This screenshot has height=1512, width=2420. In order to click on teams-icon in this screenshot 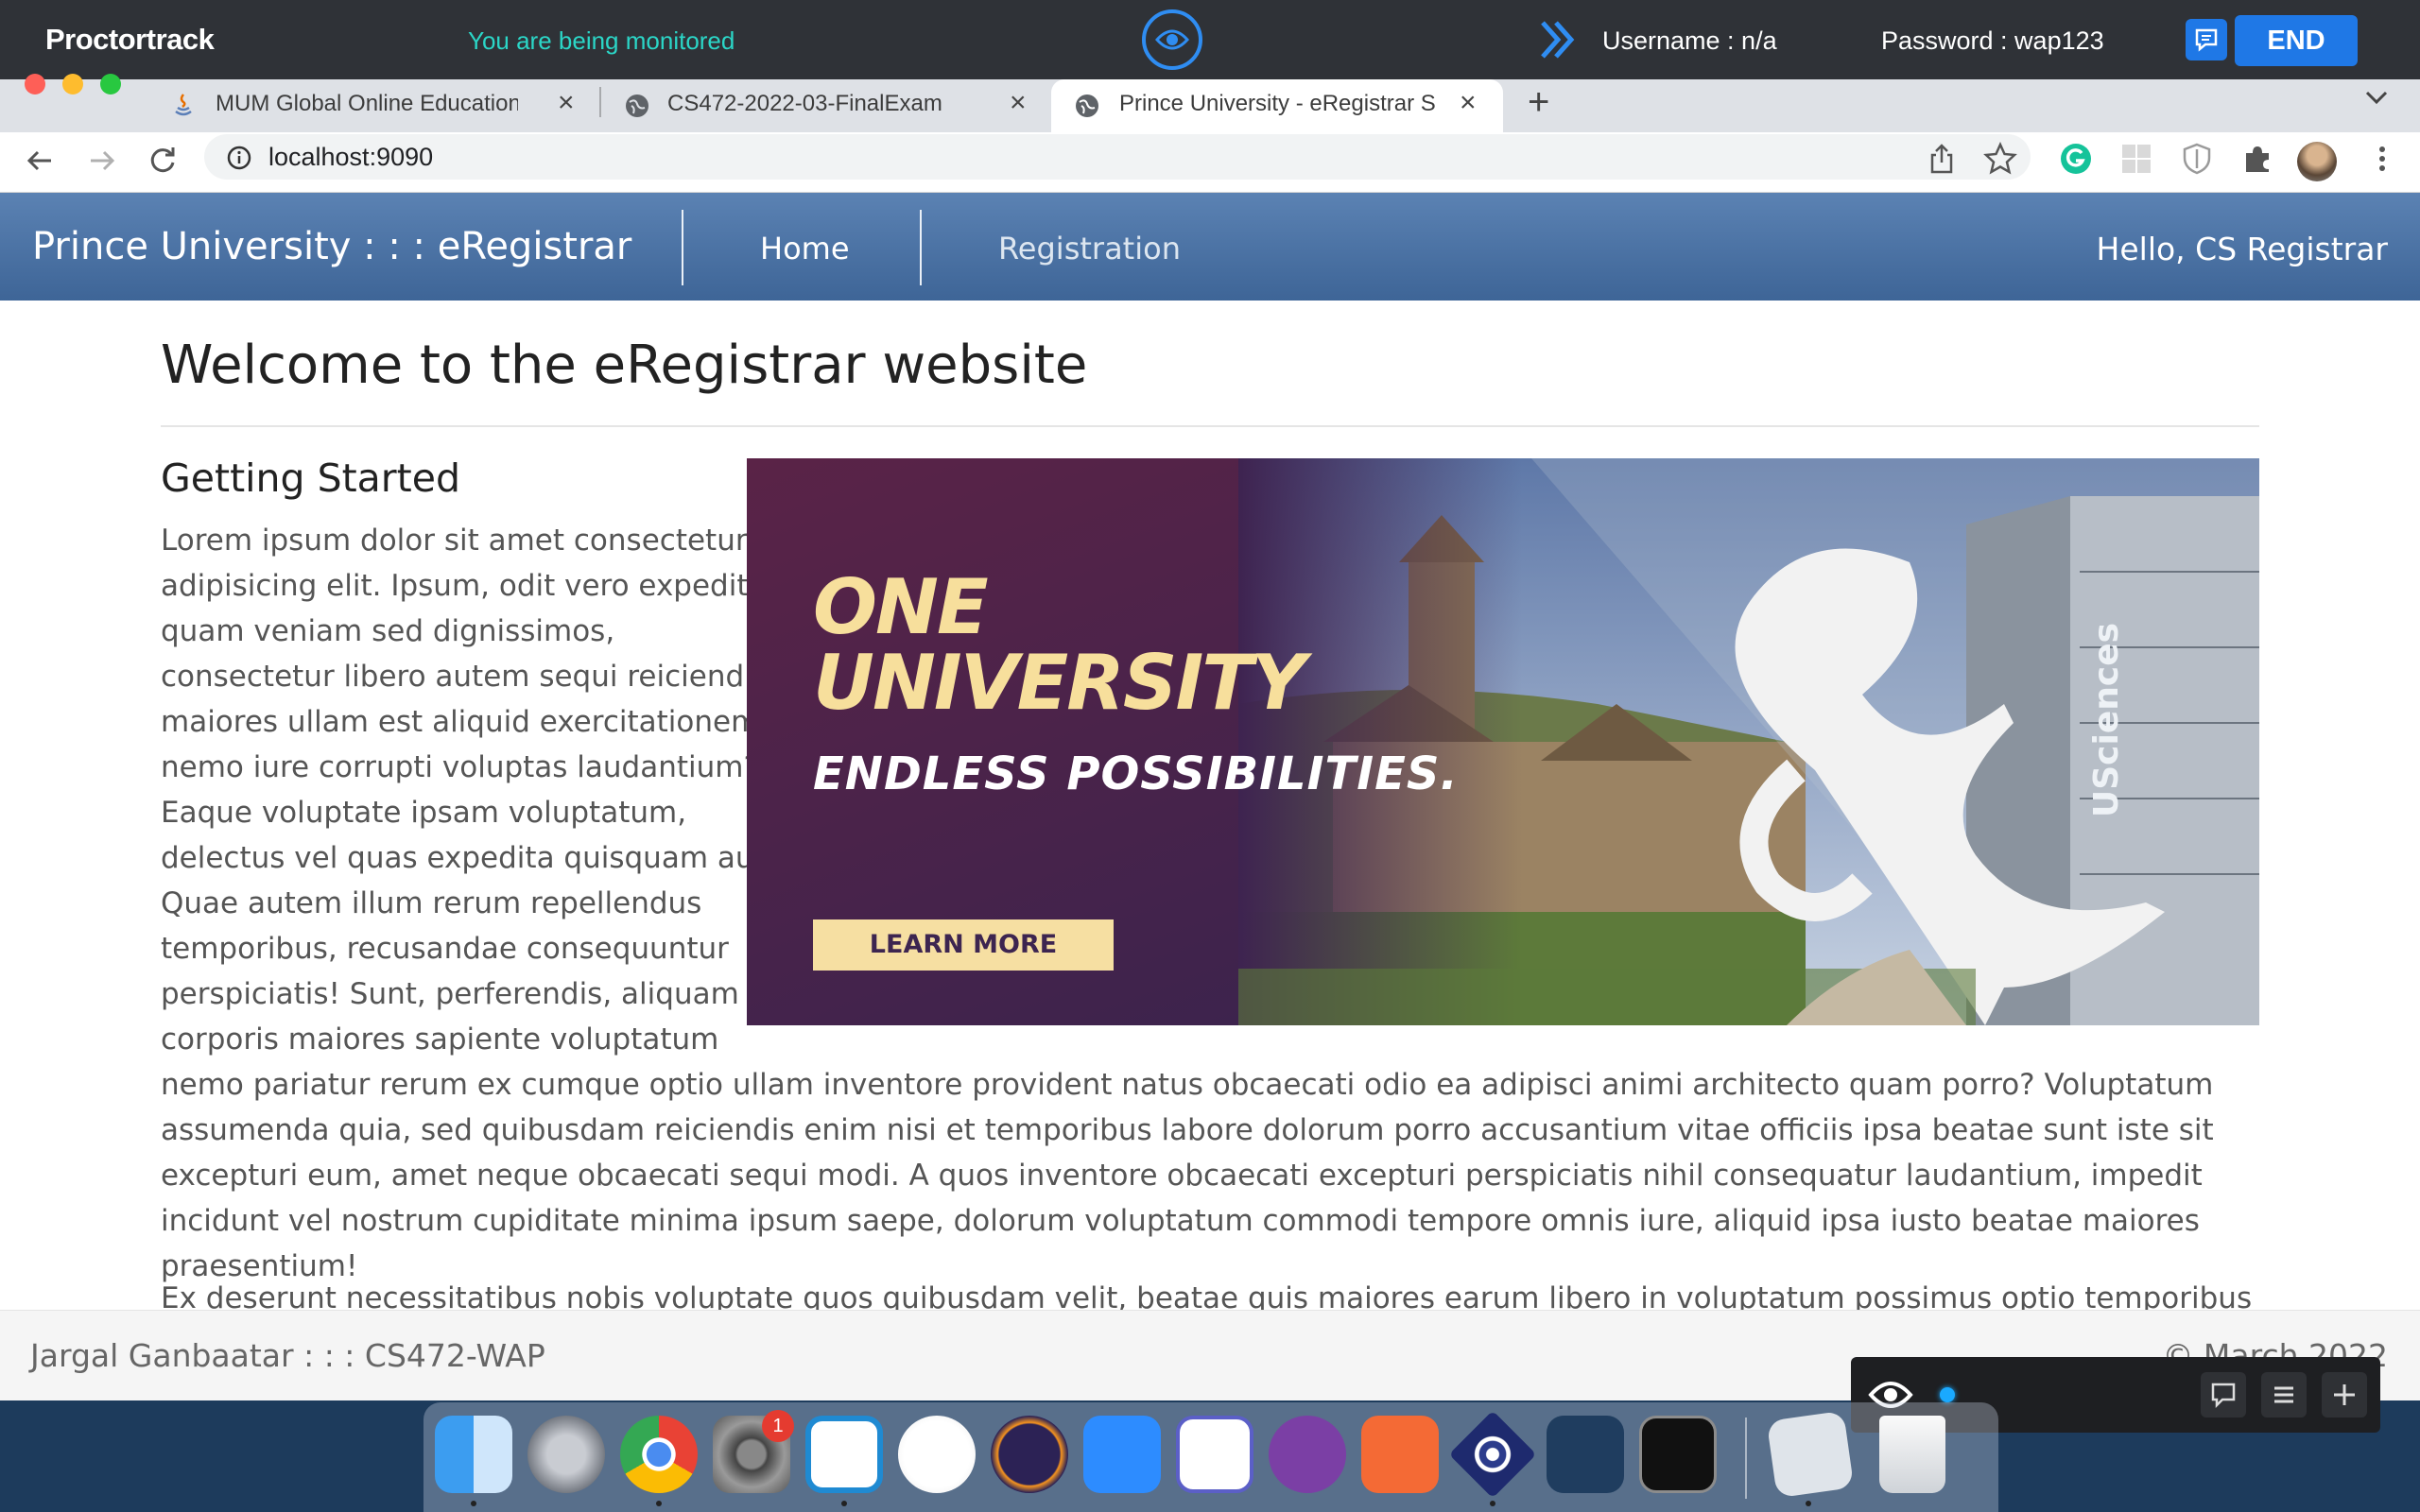, I will do `click(1214, 1454)`.